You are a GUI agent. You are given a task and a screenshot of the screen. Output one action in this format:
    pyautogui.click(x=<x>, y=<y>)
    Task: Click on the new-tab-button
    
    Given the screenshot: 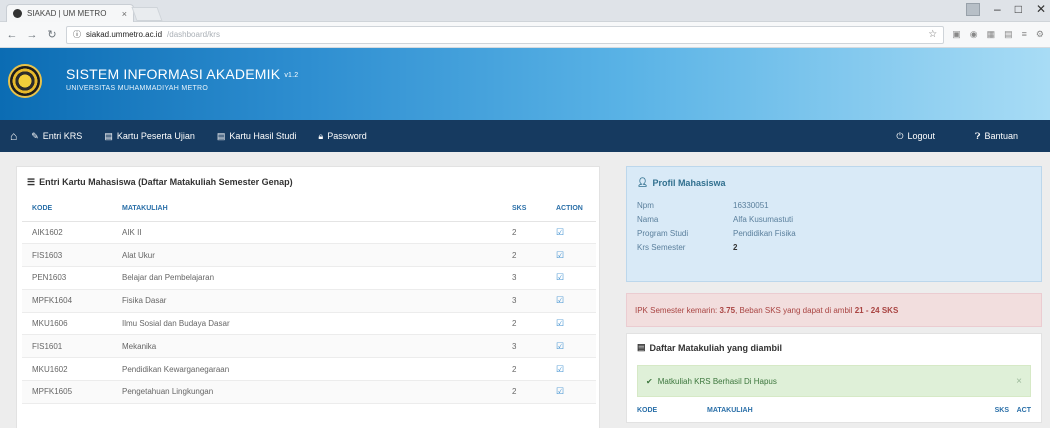 What is the action you would take?
    pyautogui.click(x=147, y=14)
    